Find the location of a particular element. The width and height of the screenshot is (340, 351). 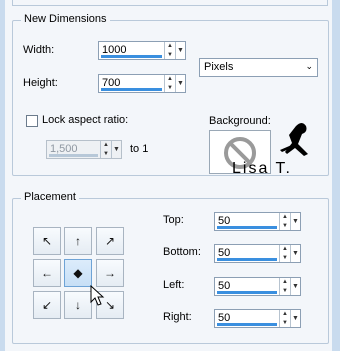

right-value: 50 is located at coordinates (247, 318).